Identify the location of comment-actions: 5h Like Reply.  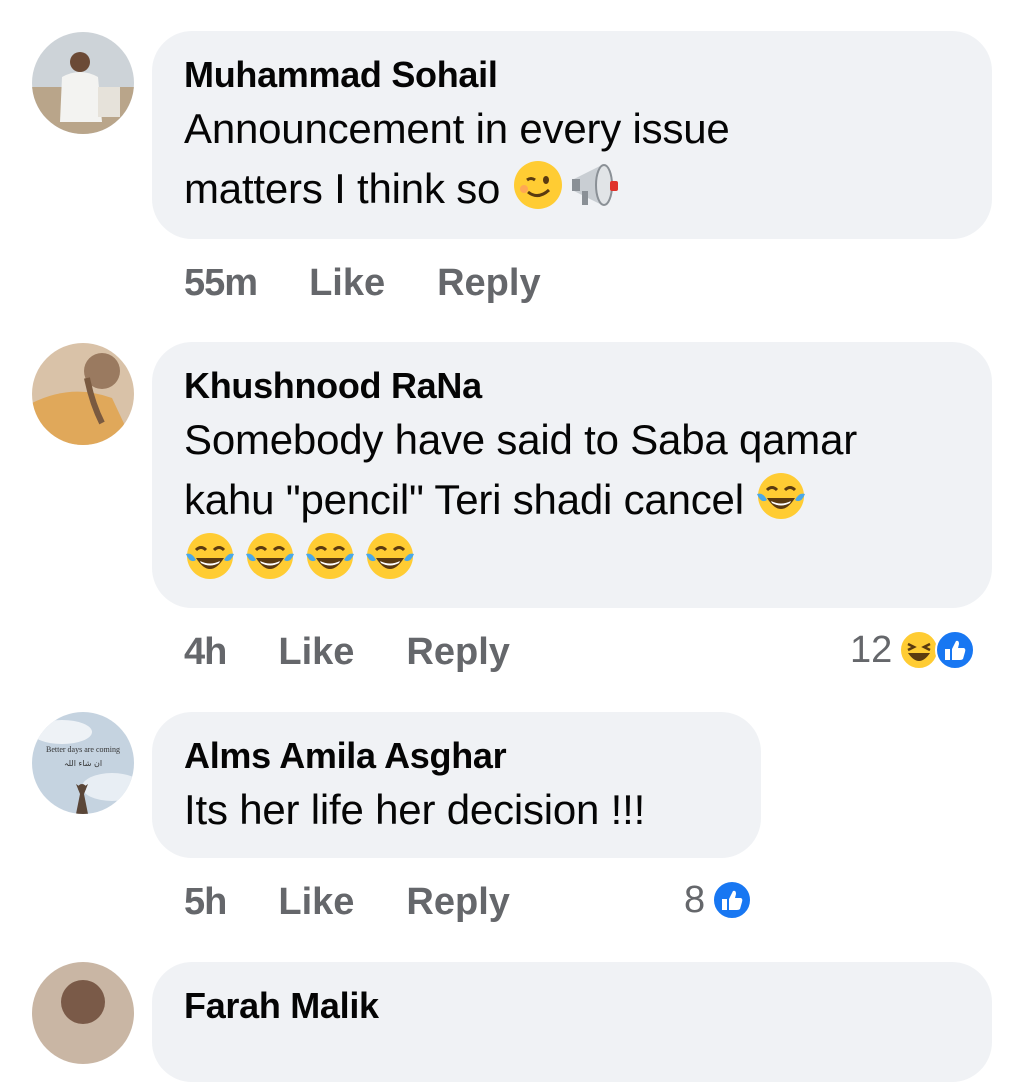
(347, 902).